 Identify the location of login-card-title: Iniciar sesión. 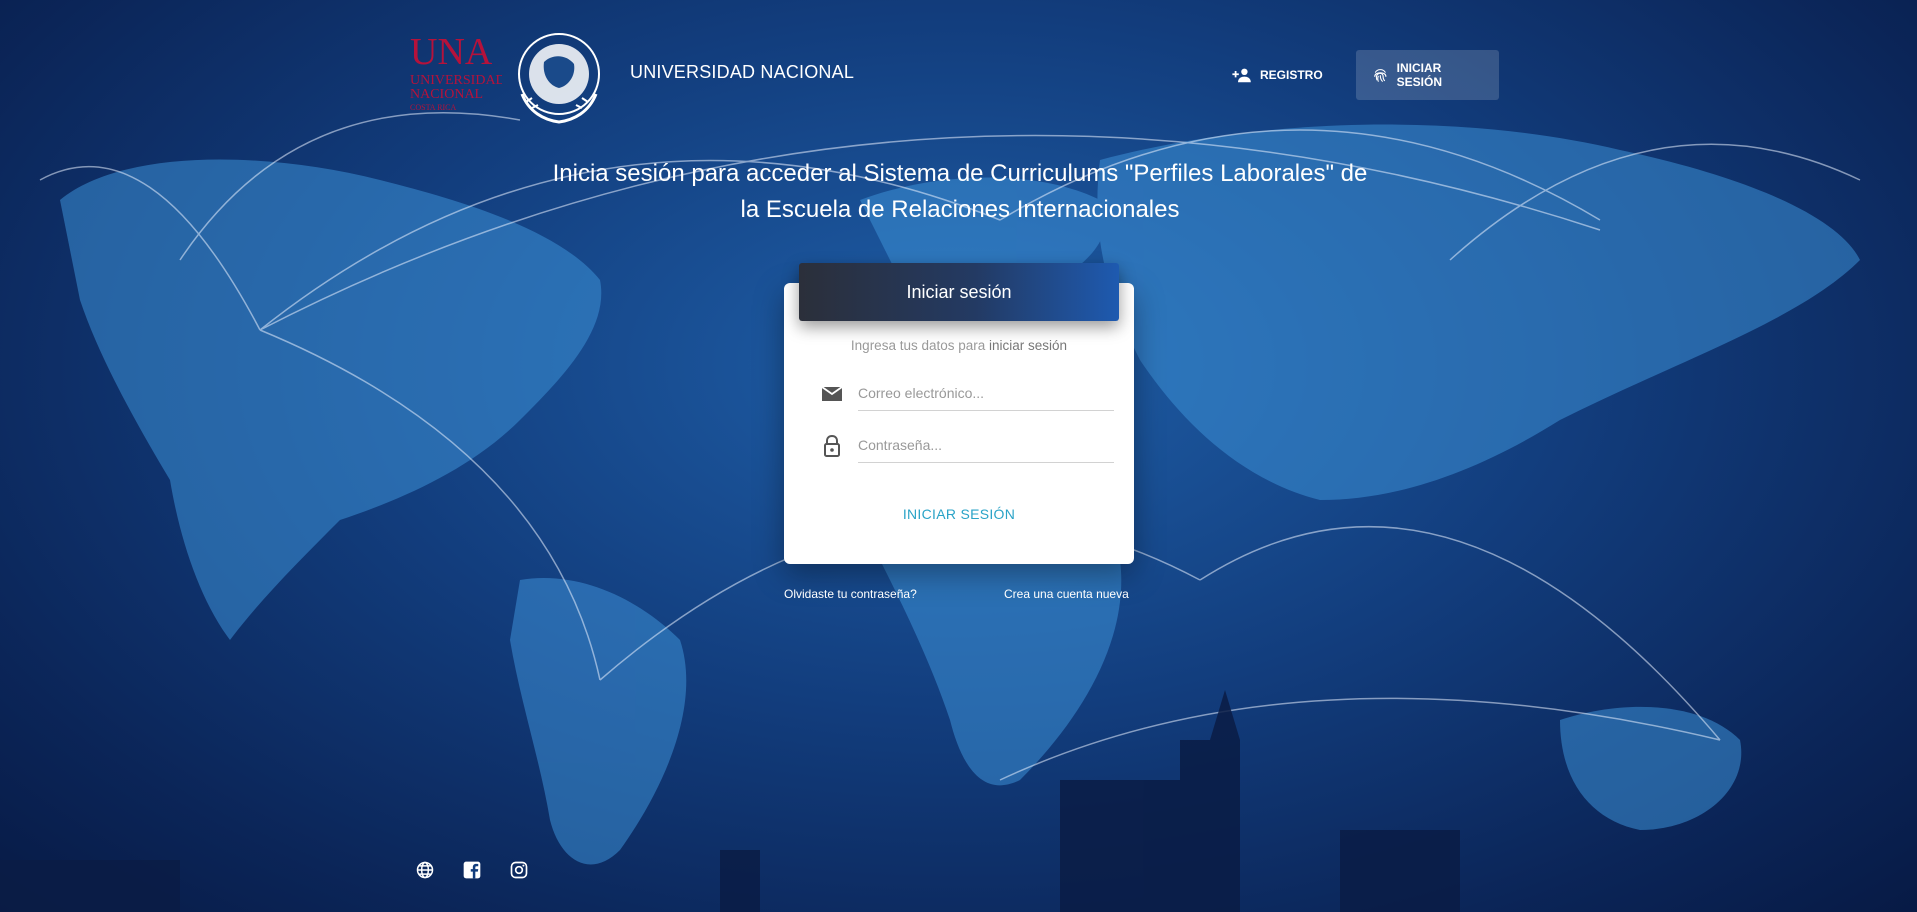
(959, 291).